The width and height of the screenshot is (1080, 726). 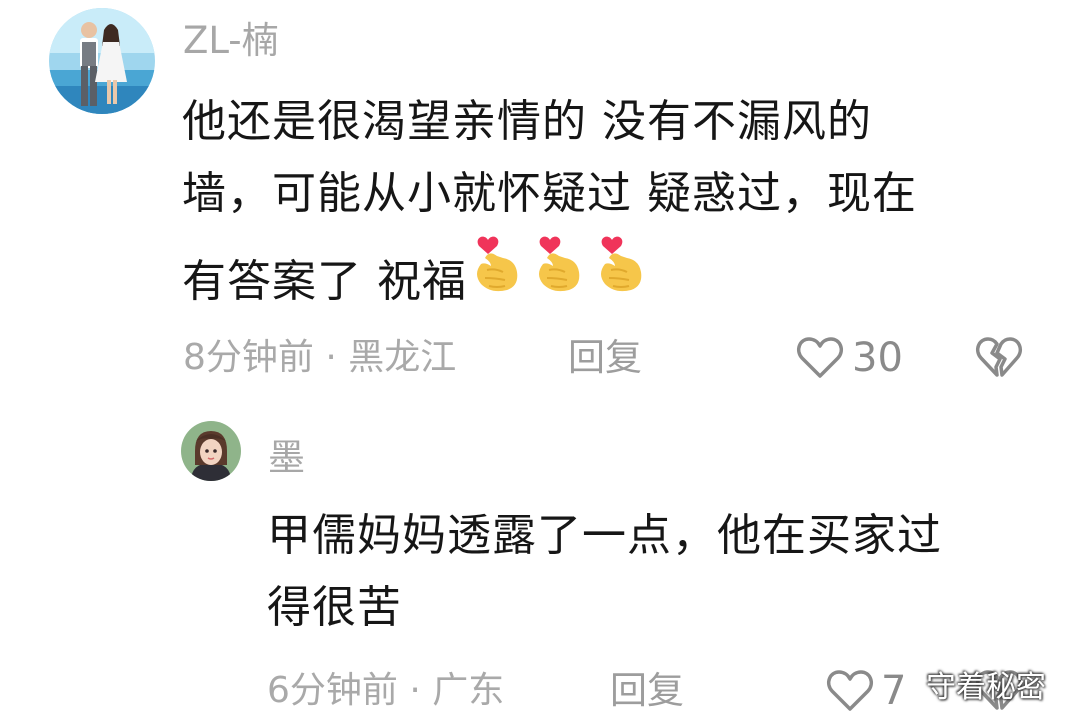 I want to click on username: ZL-楠, so click(x=231, y=41).